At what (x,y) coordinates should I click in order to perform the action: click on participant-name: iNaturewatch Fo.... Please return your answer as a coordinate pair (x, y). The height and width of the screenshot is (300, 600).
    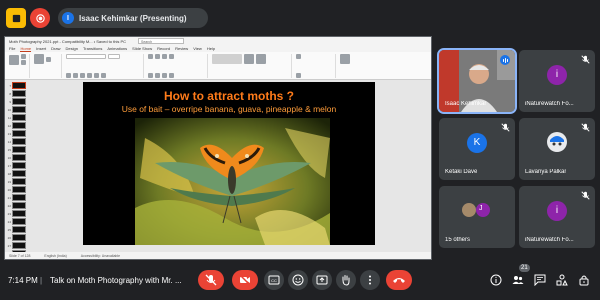
    Looking at the image, I should click on (549, 240).